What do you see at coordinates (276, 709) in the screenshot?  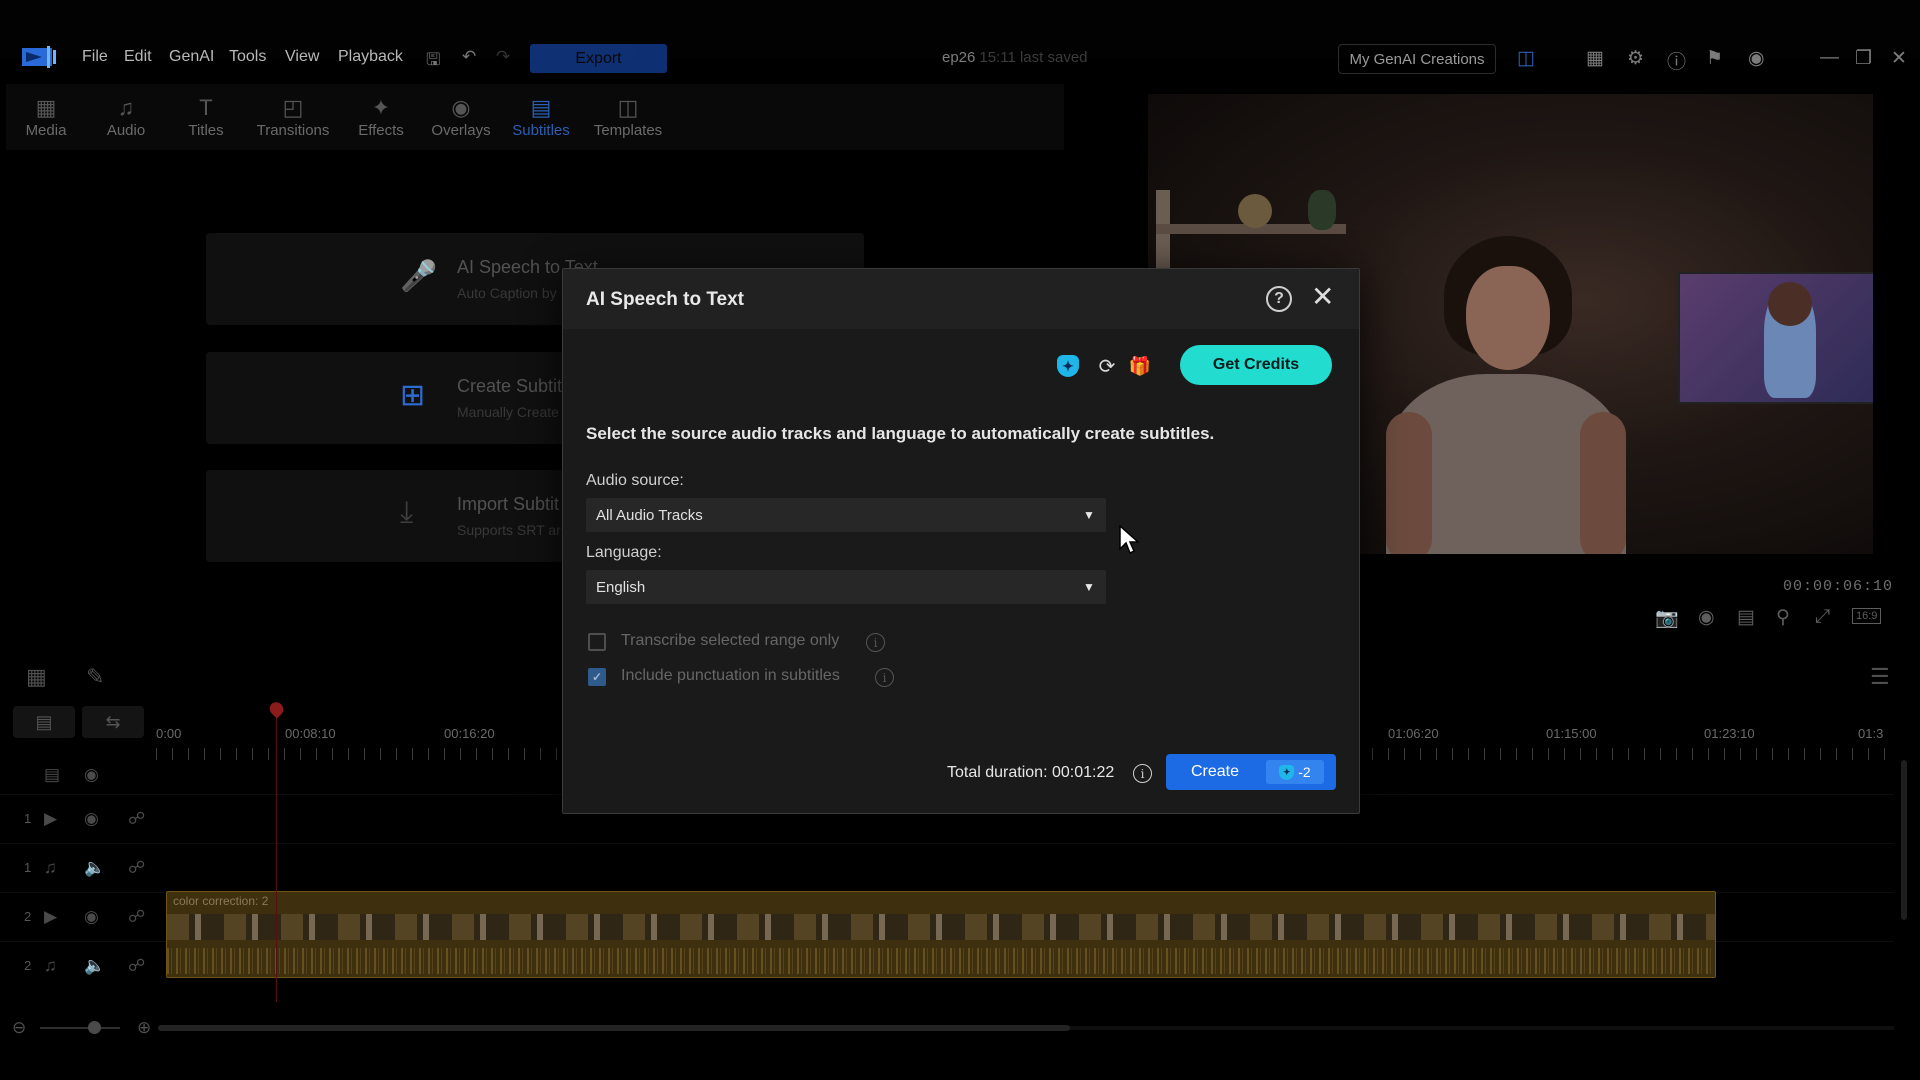 I see `playhead-handle` at bounding box center [276, 709].